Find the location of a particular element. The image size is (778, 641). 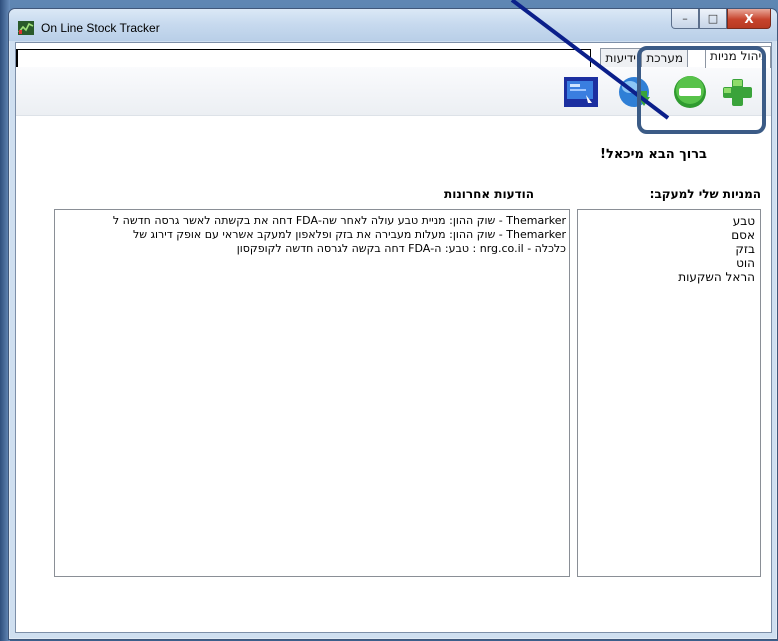

close-icon: X is located at coordinates (749, 18).